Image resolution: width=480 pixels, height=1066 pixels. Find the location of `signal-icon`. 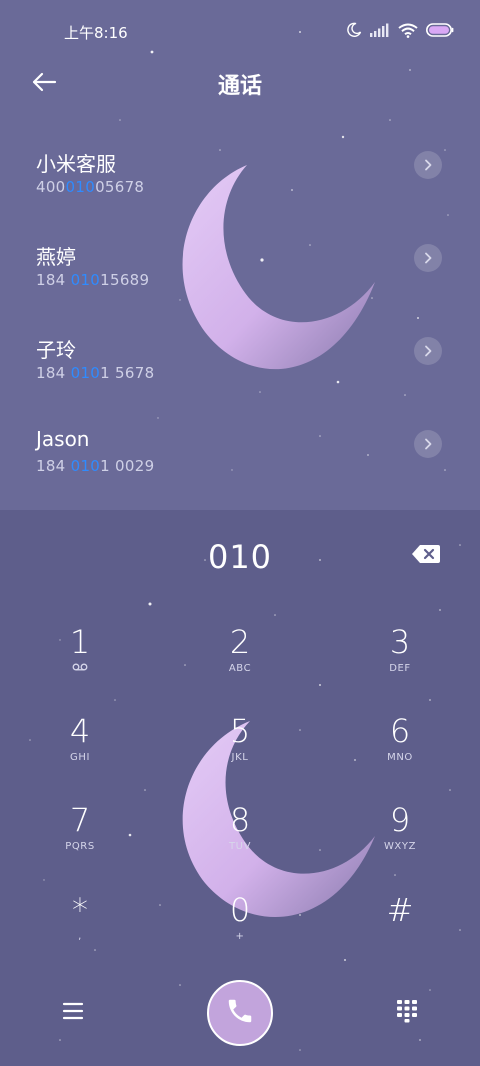

signal-icon is located at coordinates (380, 30).